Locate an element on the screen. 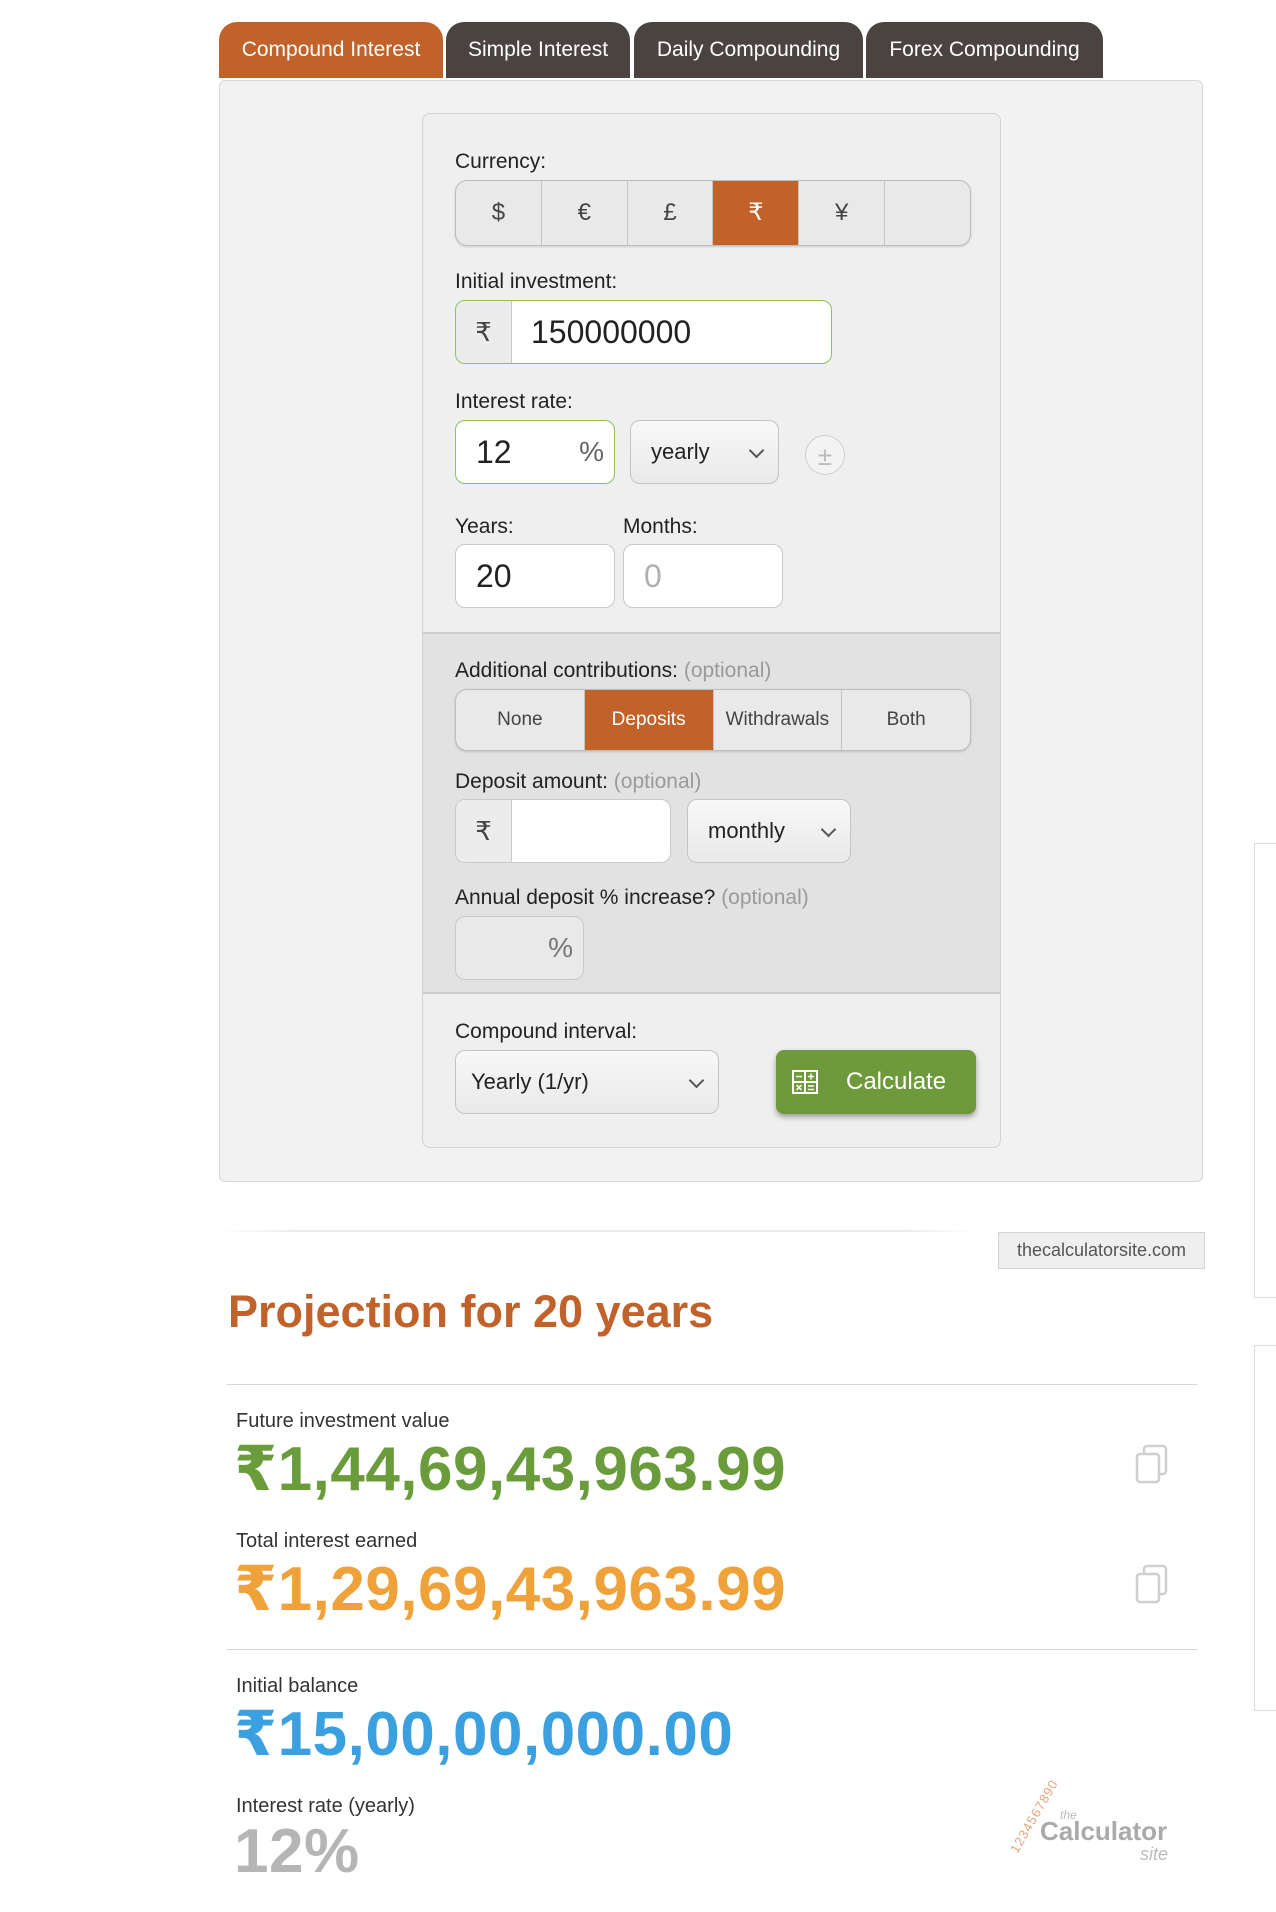 The width and height of the screenshot is (1276, 1912). initial-investment-value: 150000000 is located at coordinates (611, 332).